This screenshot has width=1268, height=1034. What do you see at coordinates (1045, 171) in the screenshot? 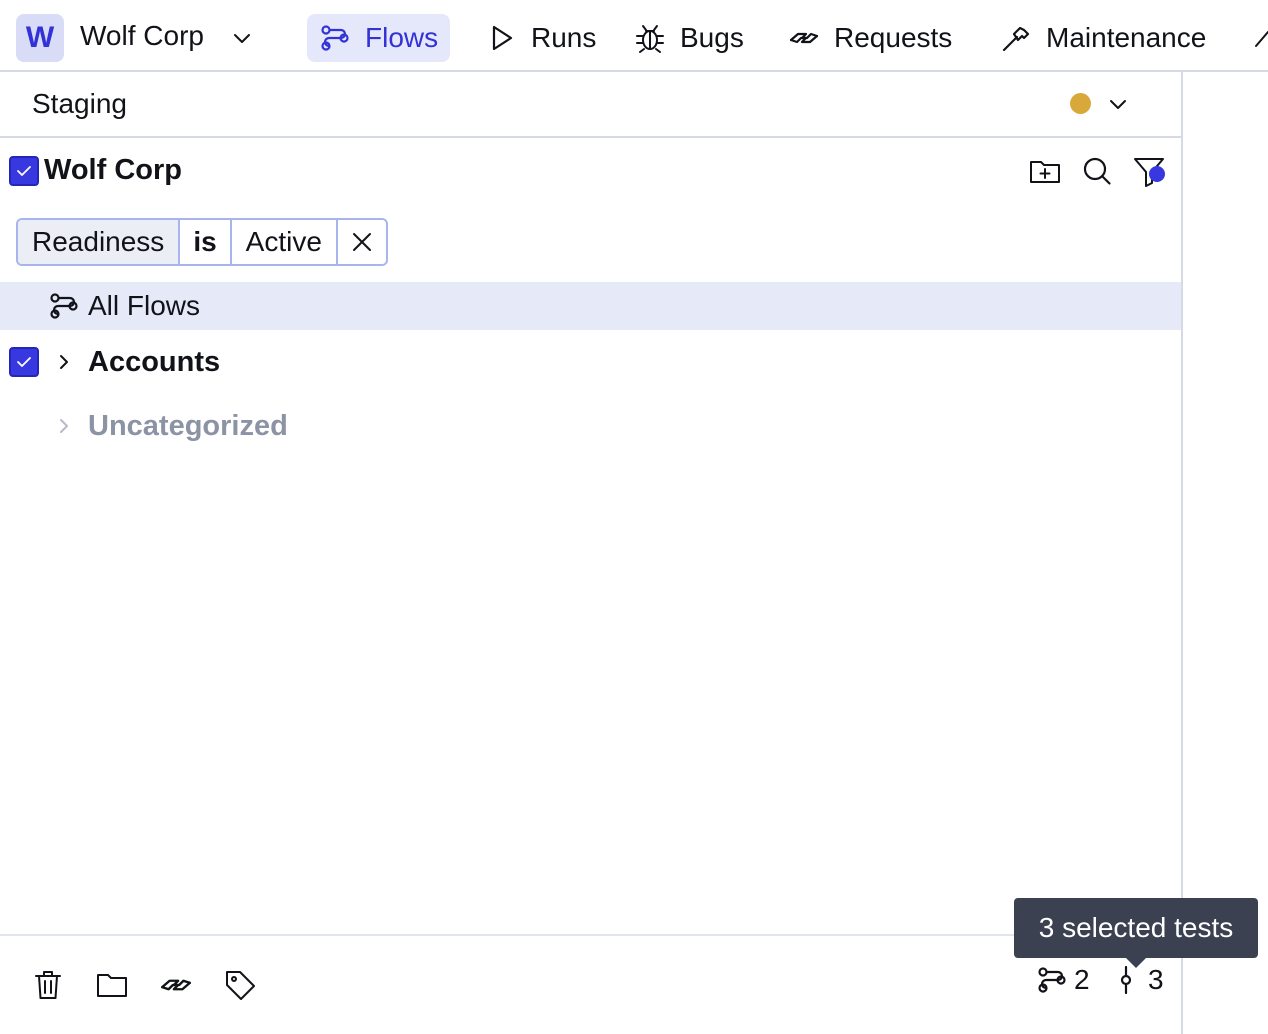
I see `new-folder-icon` at bounding box center [1045, 171].